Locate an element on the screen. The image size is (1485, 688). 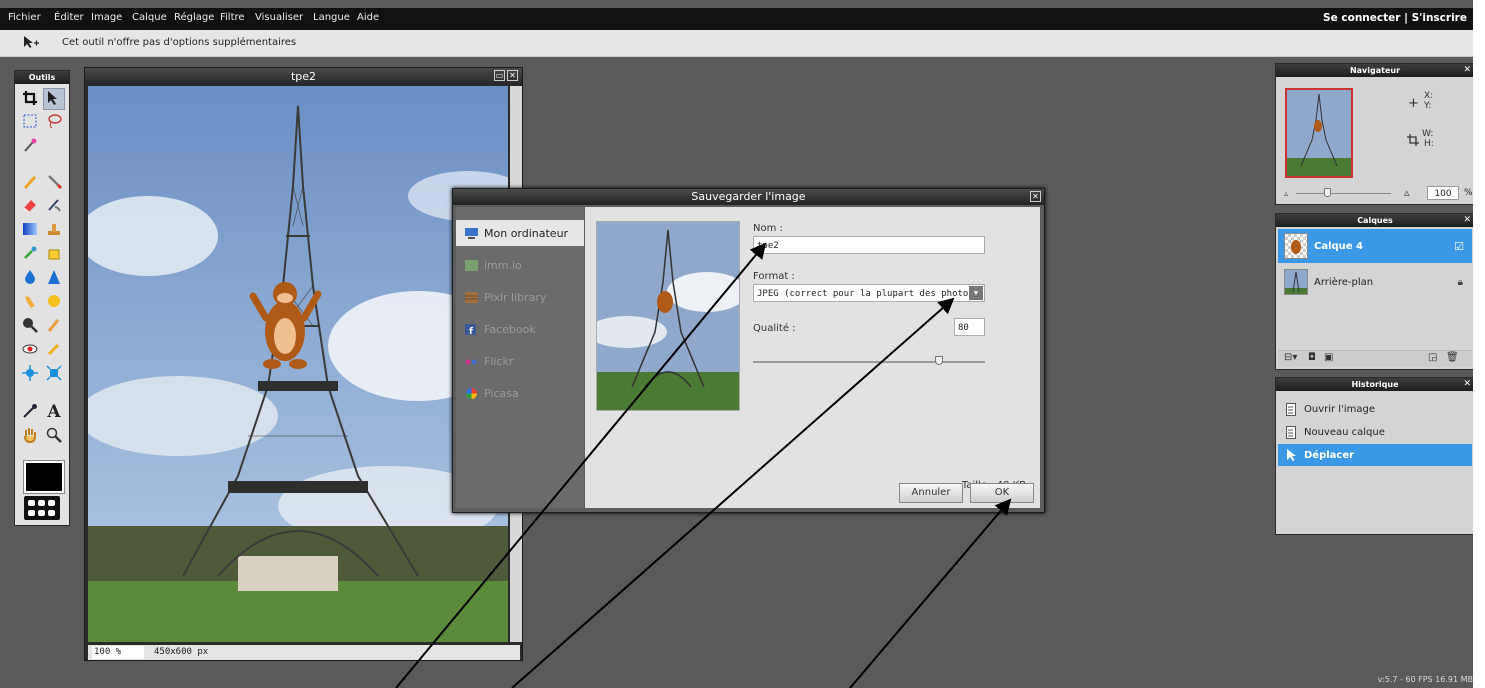
layer-style-icon: ▣ is located at coordinates (1328, 357).